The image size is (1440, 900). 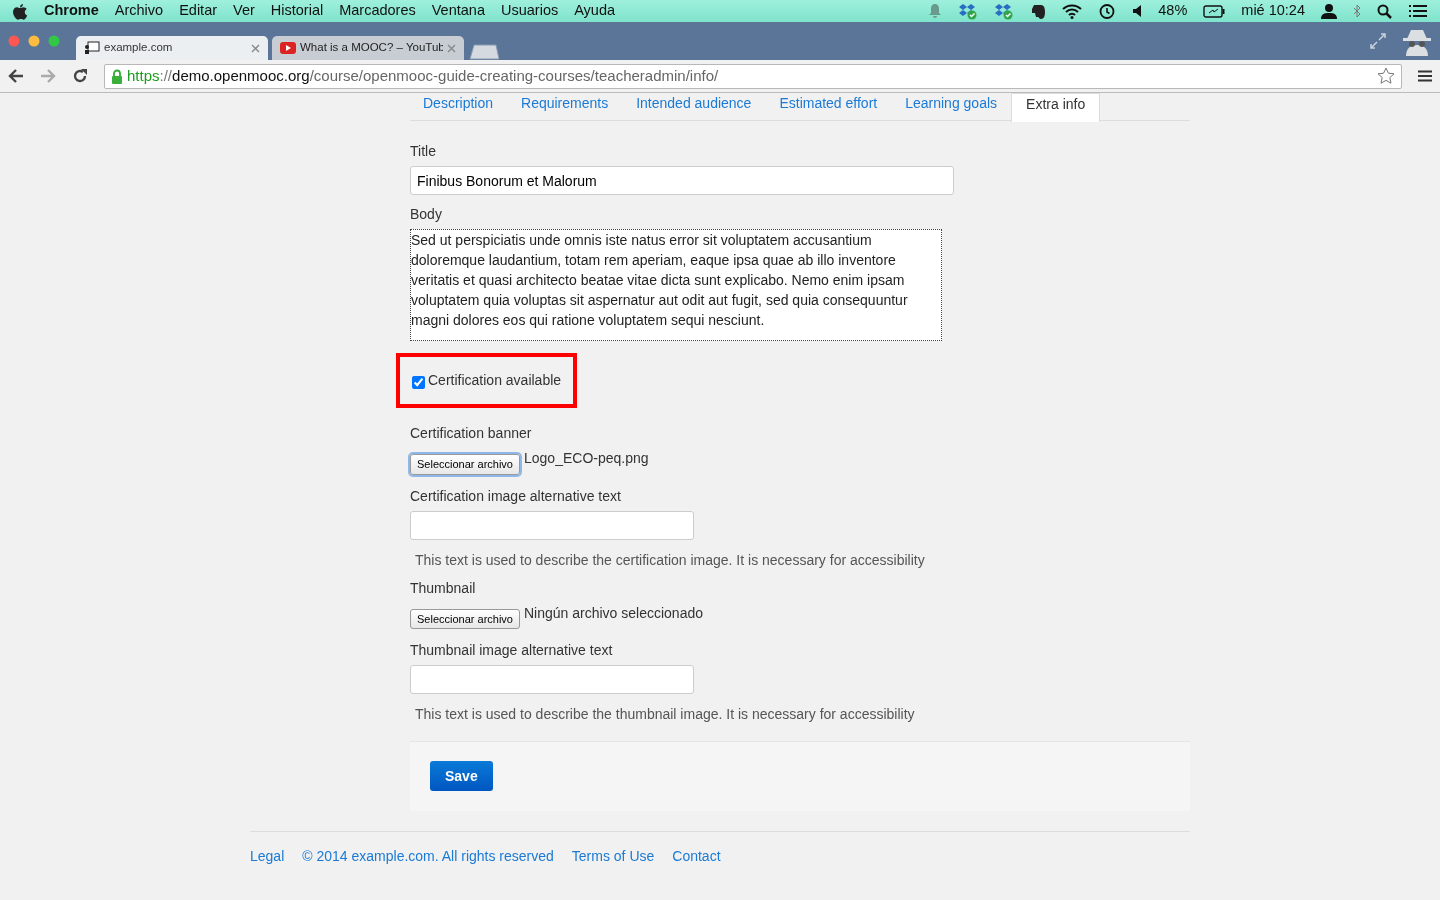 I want to click on file-name: Logo_ECO-peq.png, so click(x=586, y=458).